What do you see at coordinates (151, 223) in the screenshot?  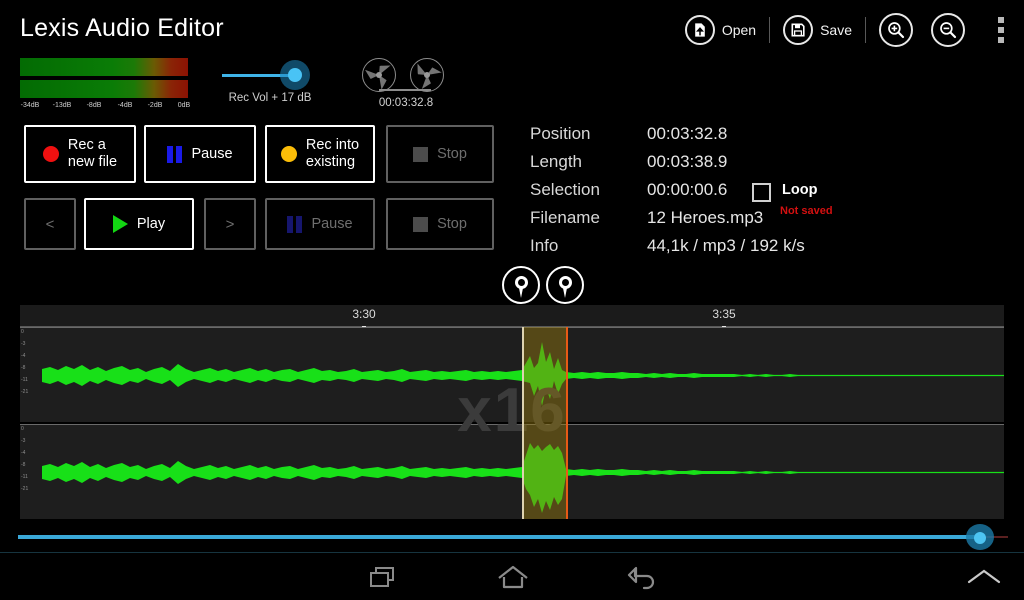 I see `play-label: Play` at bounding box center [151, 223].